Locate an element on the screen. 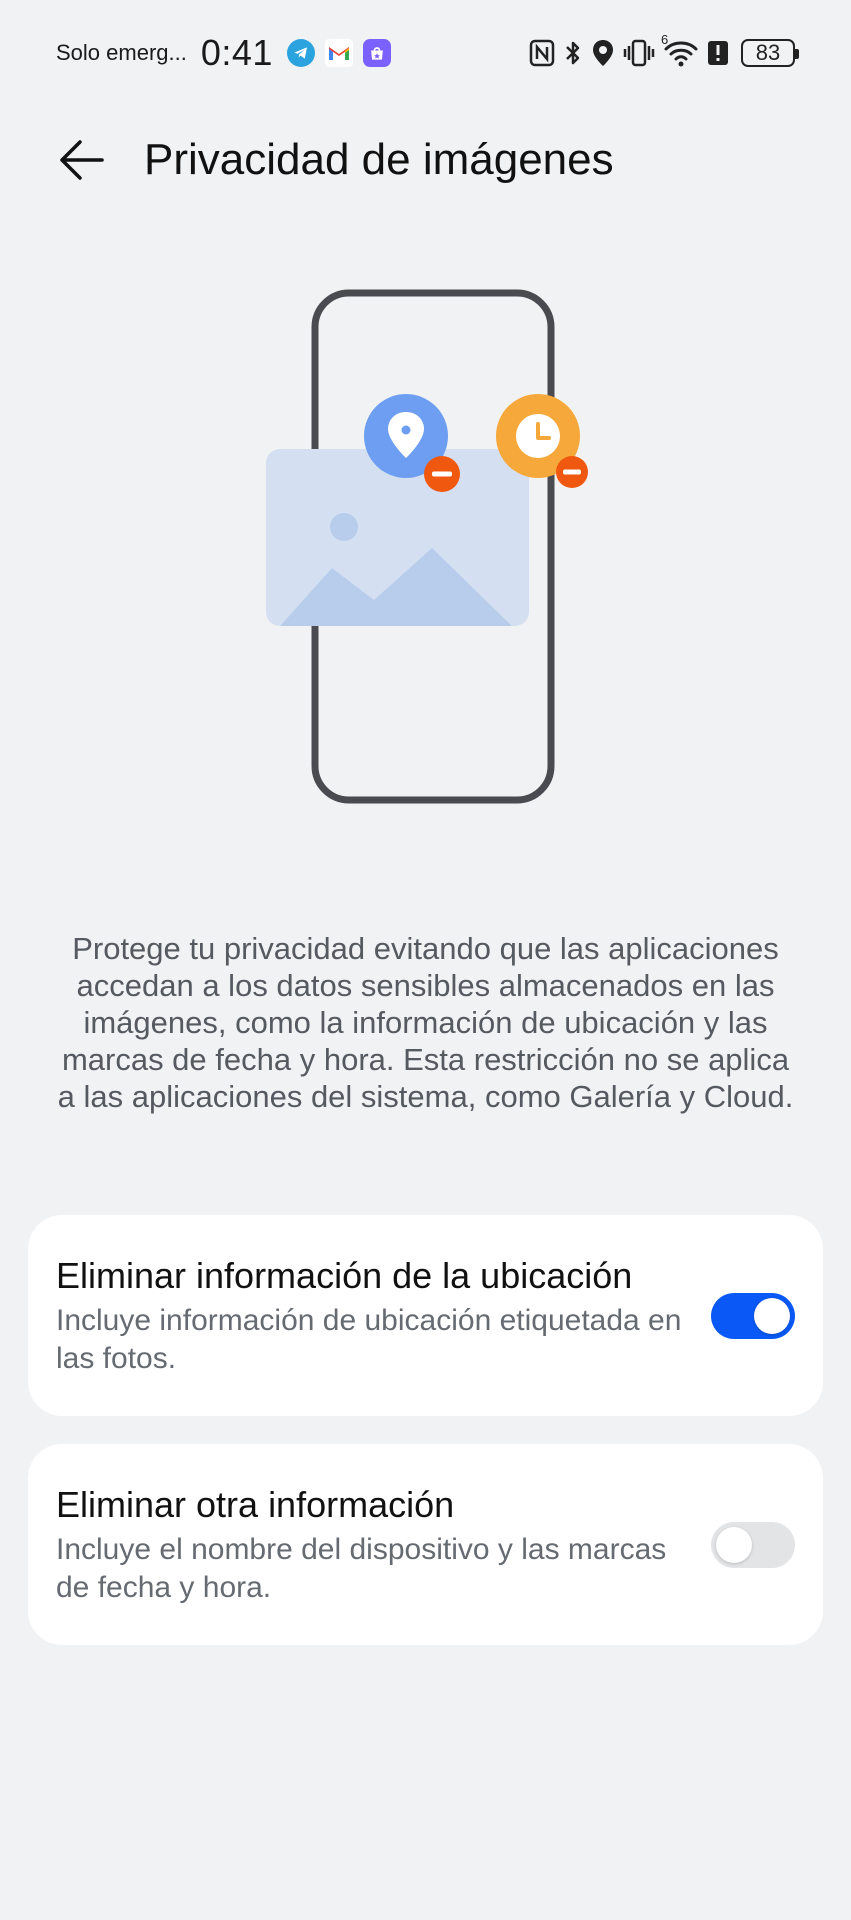  status-left: Solo emerg... 0:41 is located at coordinates (228, 53).